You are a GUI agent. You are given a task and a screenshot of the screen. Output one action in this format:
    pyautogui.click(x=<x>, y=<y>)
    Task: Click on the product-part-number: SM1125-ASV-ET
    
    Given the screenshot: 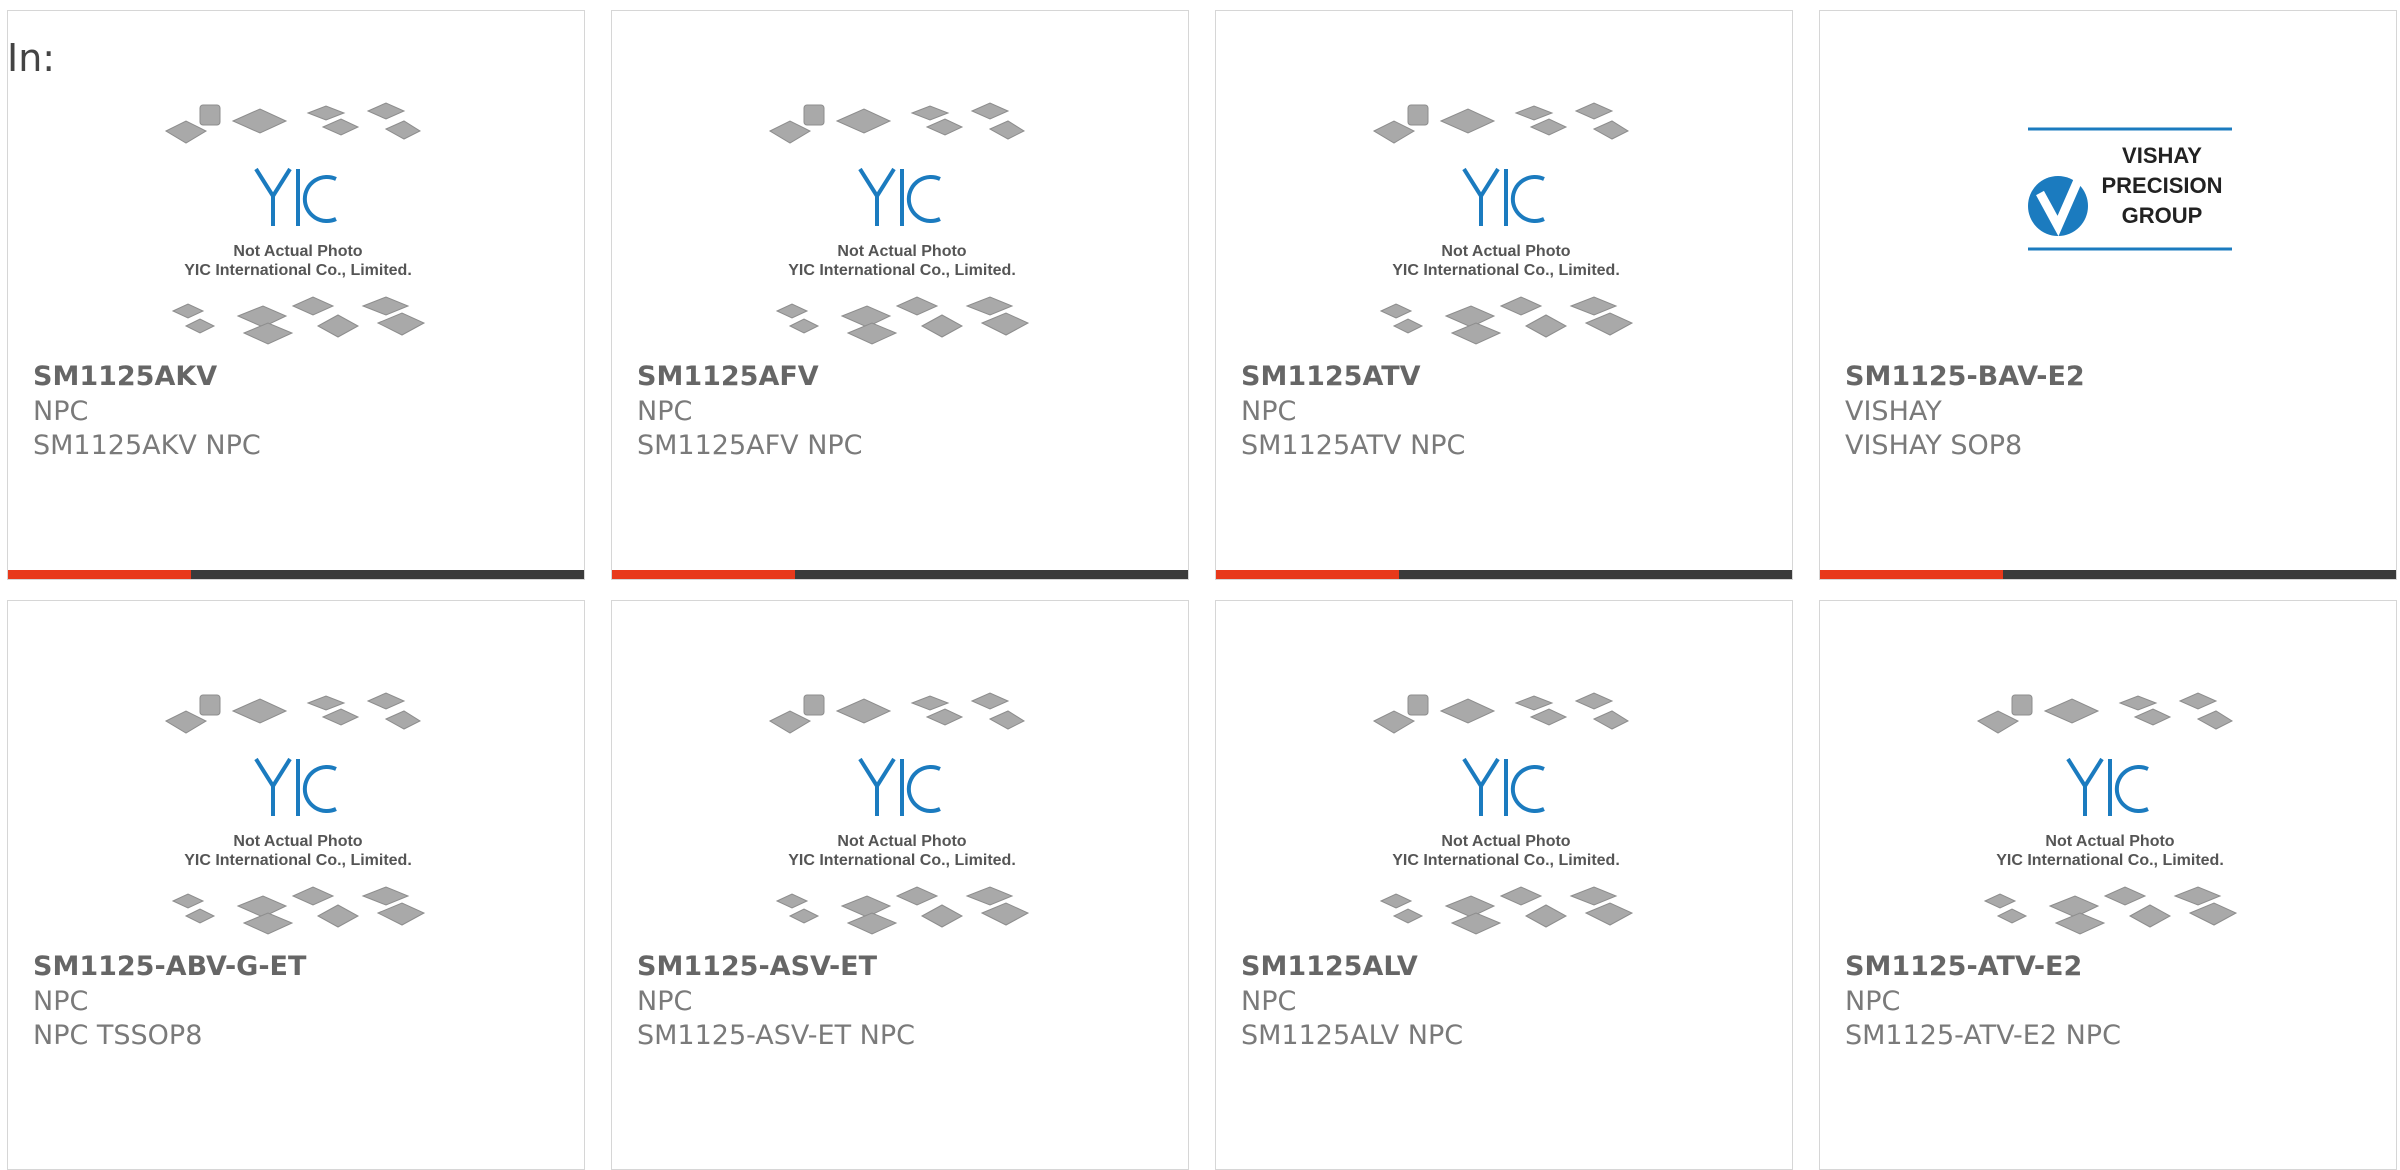 What is the action you would take?
    pyautogui.click(x=757, y=966)
    